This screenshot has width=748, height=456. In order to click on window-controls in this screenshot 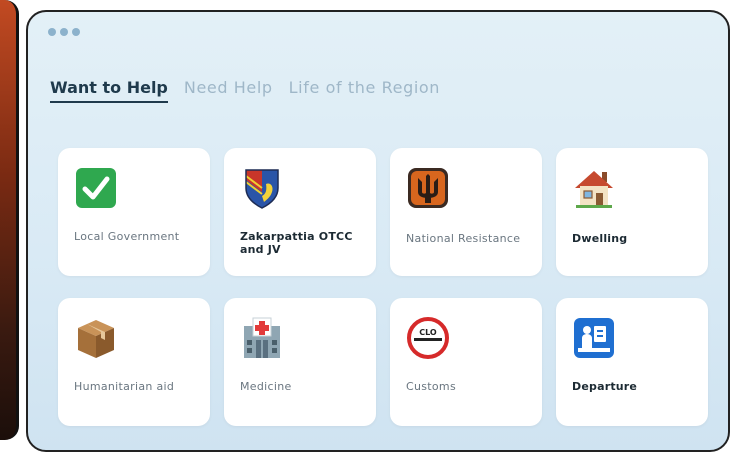, I will do `click(64, 32)`.